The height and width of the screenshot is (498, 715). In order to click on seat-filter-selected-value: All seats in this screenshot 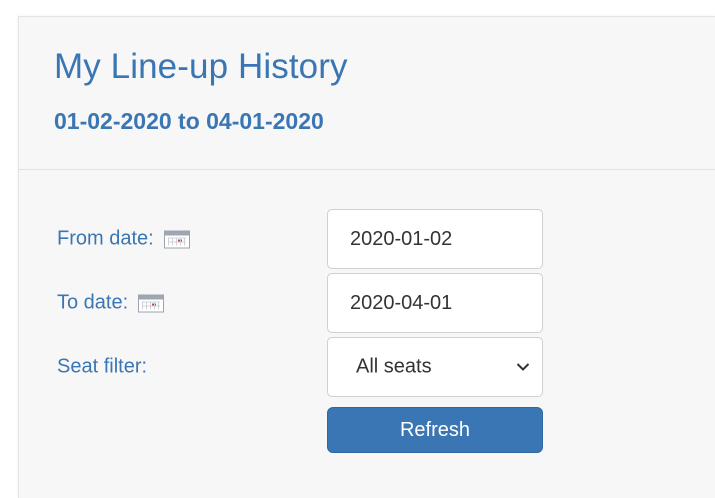, I will do `click(394, 366)`.